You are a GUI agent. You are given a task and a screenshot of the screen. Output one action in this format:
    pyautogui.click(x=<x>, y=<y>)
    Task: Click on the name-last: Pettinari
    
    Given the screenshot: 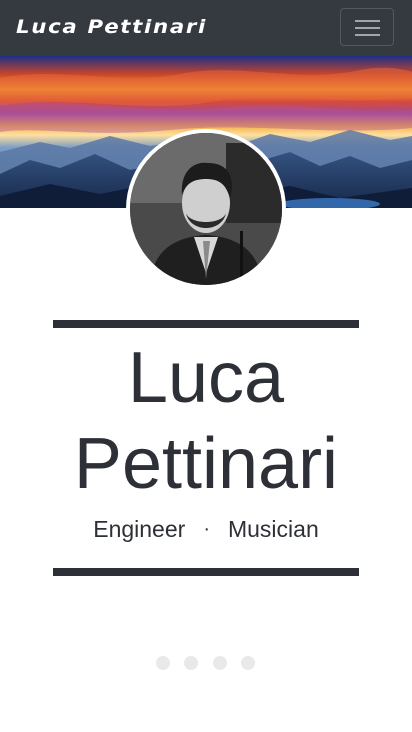 What is the action you would take?
    pyautogui.click(x=206, y=464)
    